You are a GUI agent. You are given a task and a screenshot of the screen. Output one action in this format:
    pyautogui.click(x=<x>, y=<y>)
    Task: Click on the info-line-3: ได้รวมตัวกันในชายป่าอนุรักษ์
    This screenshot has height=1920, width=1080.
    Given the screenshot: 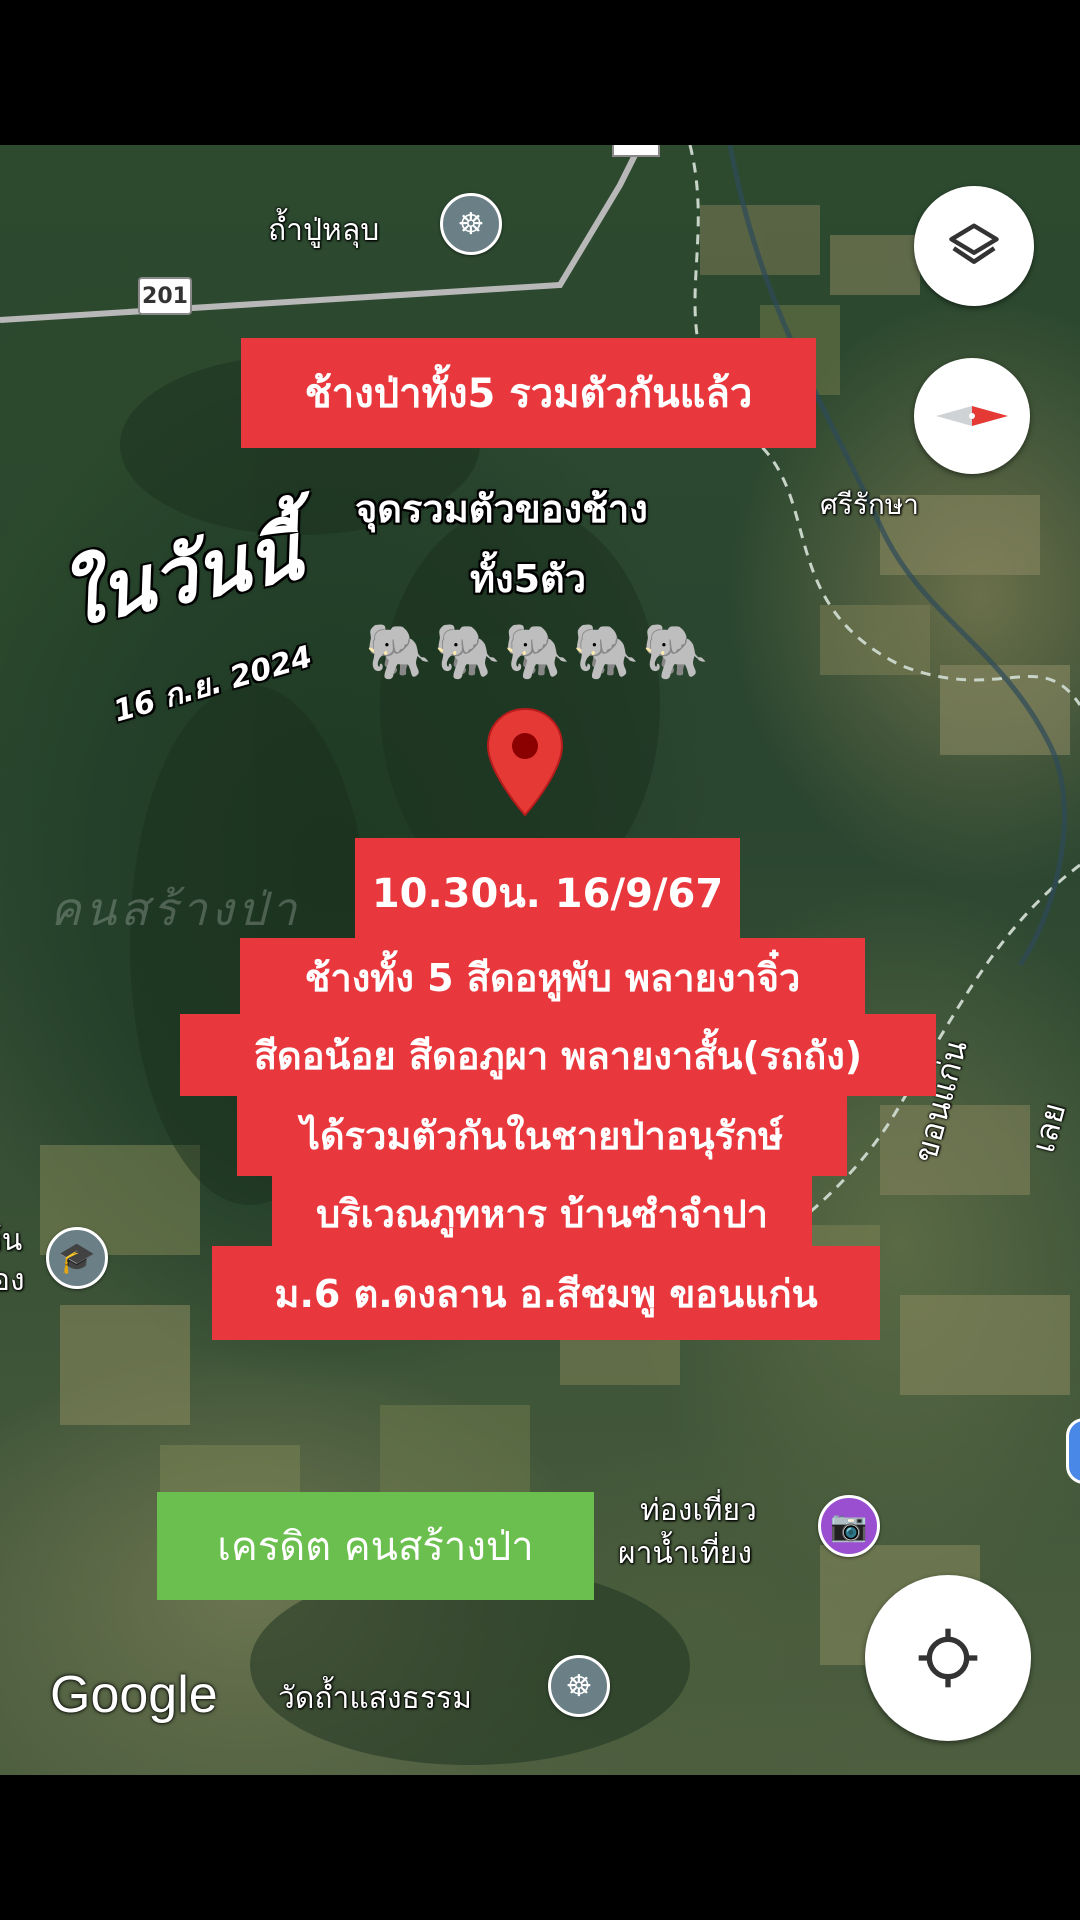 What is the action you would take?
    pyautogui.click(x=542, y=1135)
    